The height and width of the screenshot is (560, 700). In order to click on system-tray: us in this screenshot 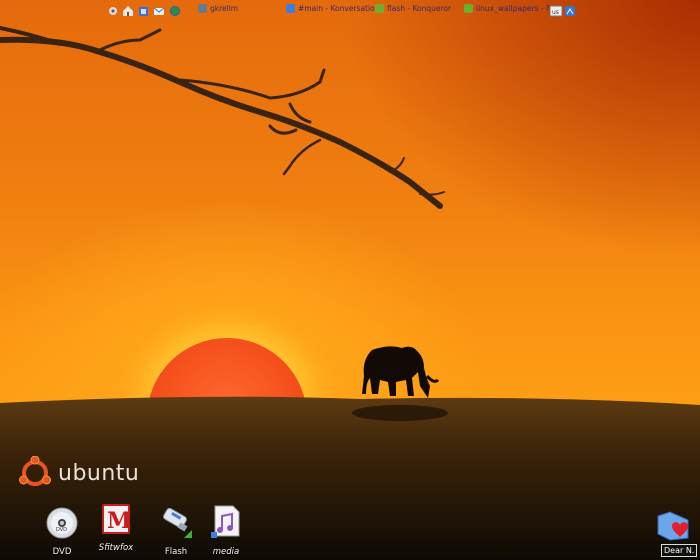, I will do `click(563, 9)`.